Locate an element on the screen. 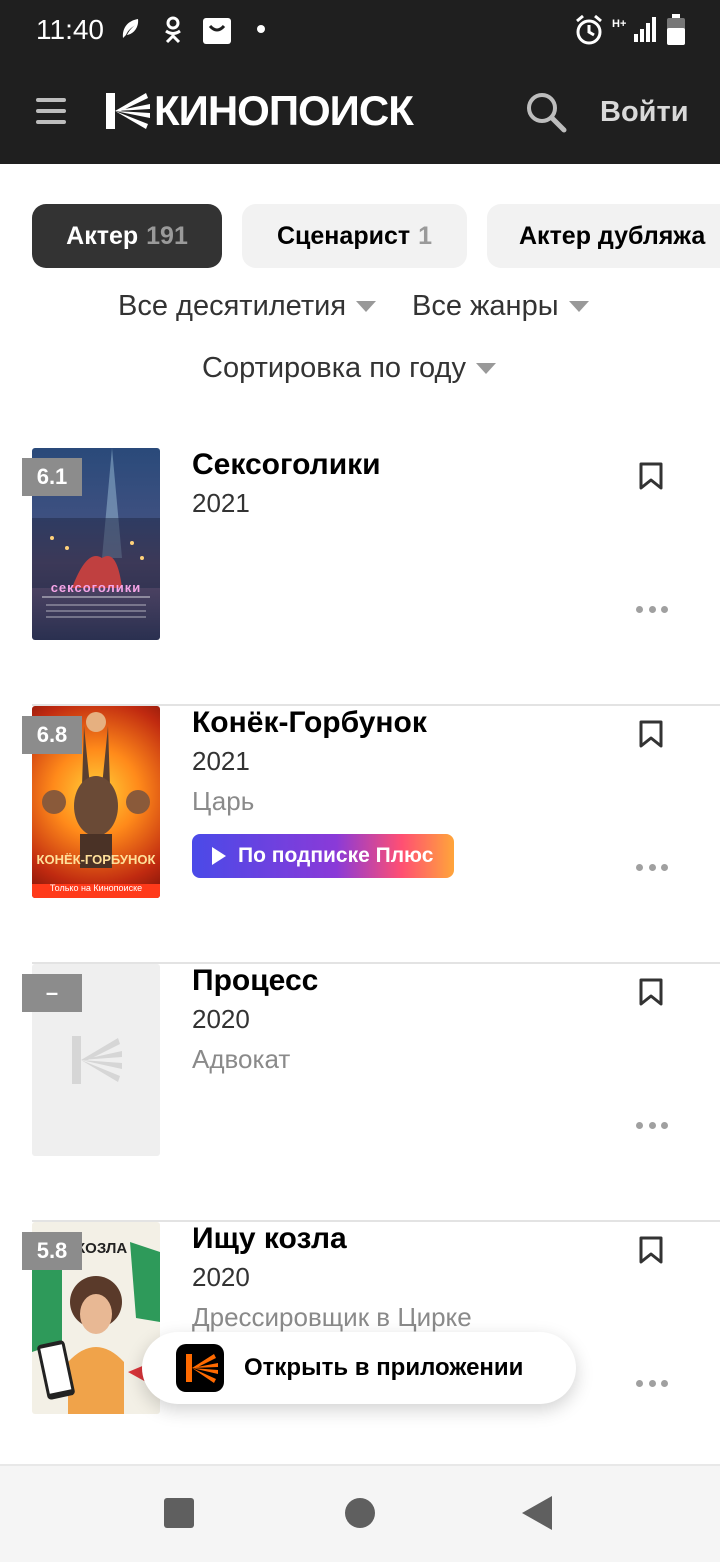 The width and height of the screenshot is (720, 1562). plus-subscription-badge: По подписке Плюс is located at coordinates (323, 856).